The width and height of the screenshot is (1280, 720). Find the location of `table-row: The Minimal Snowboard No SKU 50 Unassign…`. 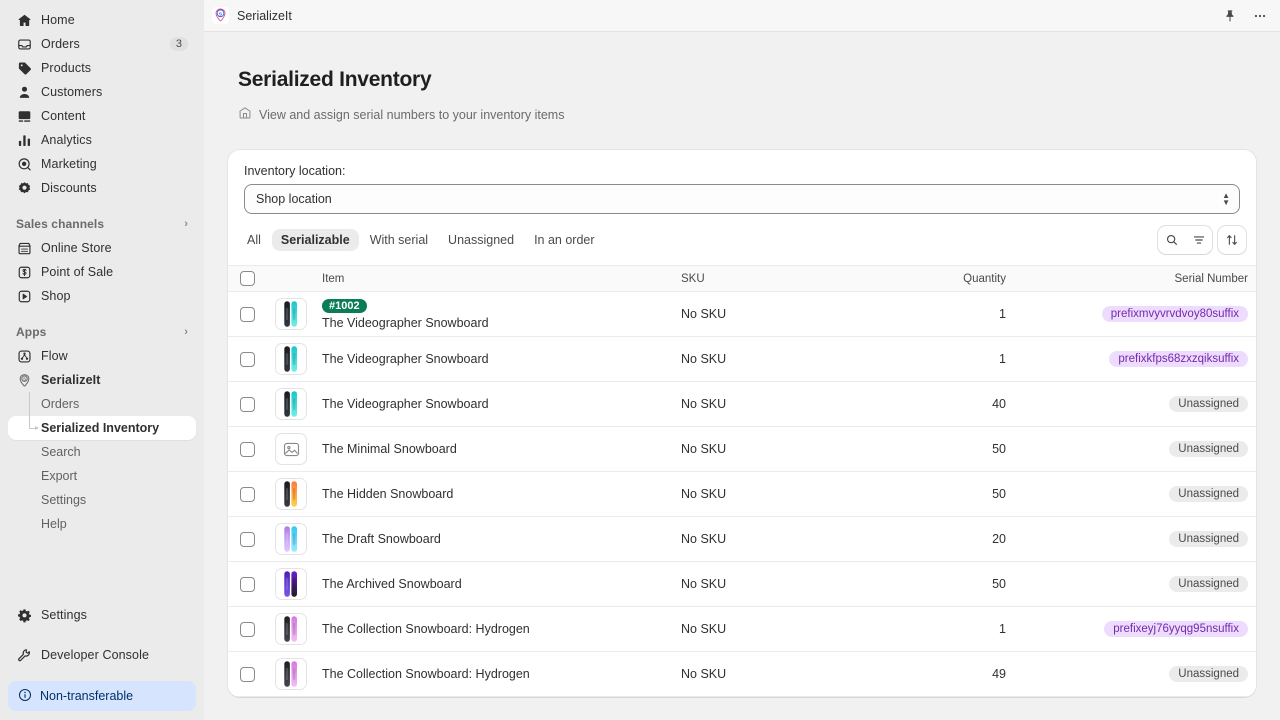

table-row: The Minimal Snowboard No SKU 50 Unassign… is located at coordinates (742, 449).